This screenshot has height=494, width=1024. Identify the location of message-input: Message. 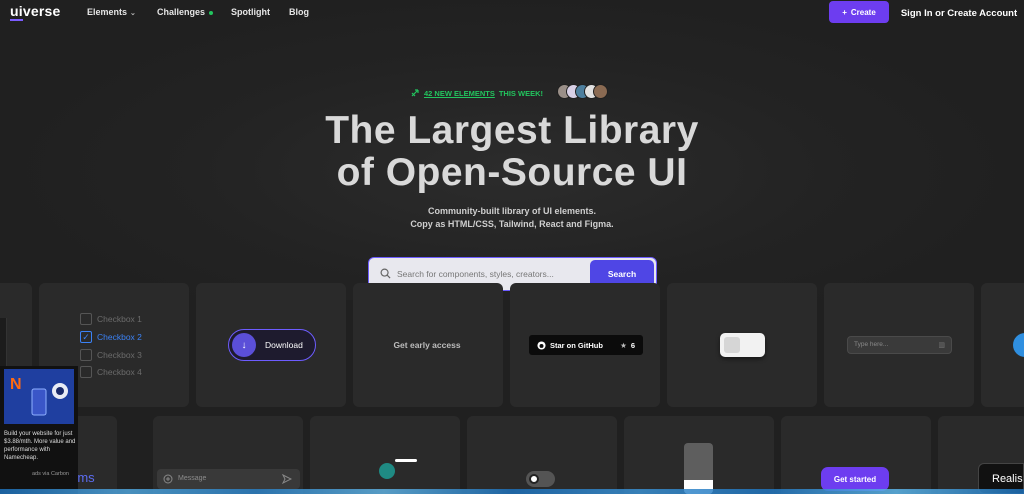
(228, 479).